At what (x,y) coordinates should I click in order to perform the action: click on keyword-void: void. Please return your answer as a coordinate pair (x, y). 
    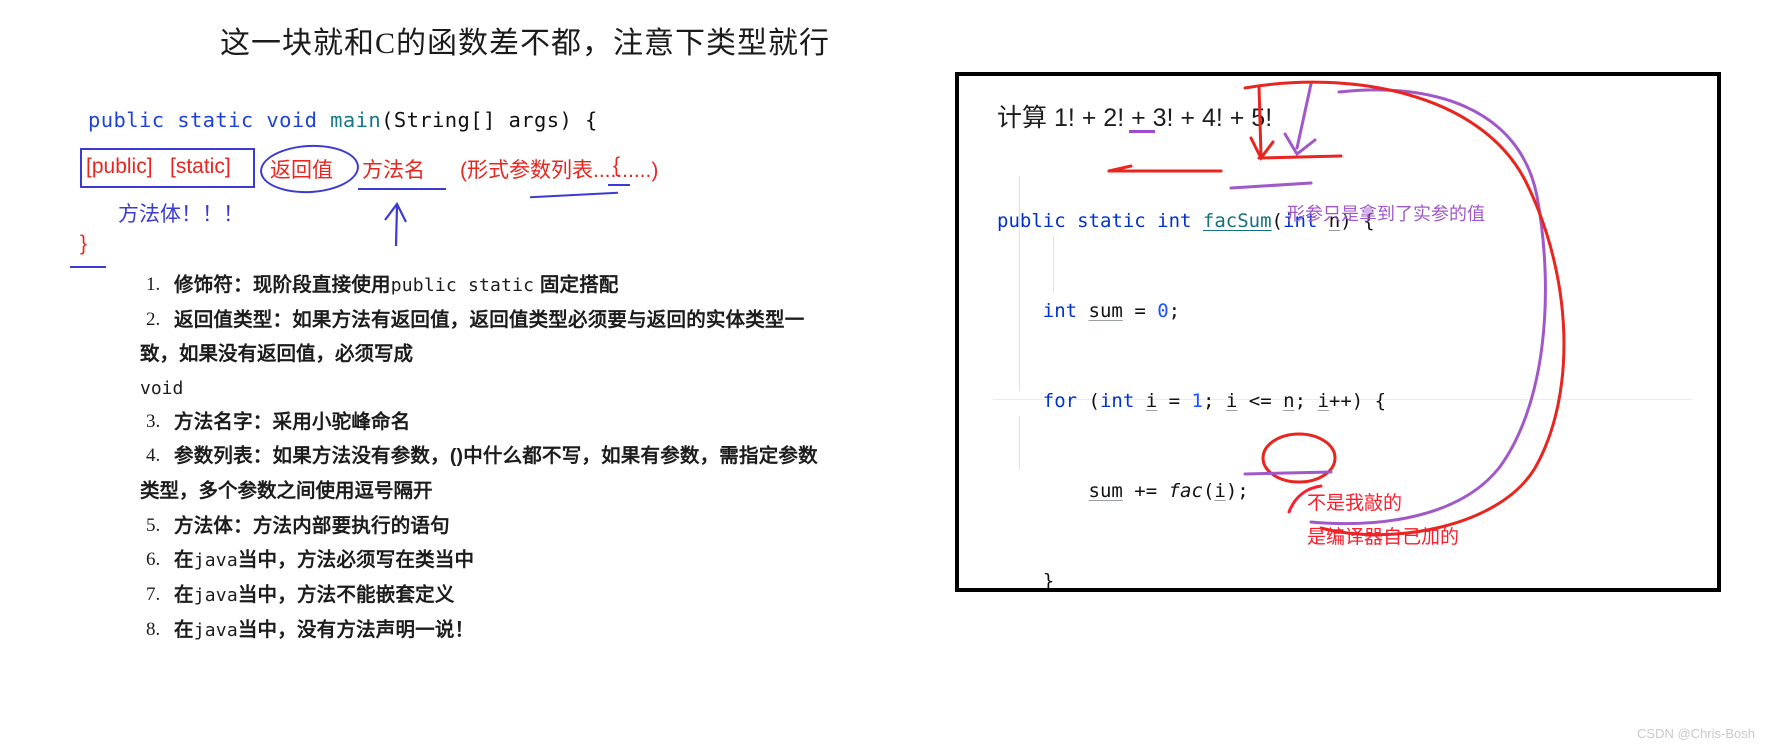
    Looking at the image, I should click on (292, 120).